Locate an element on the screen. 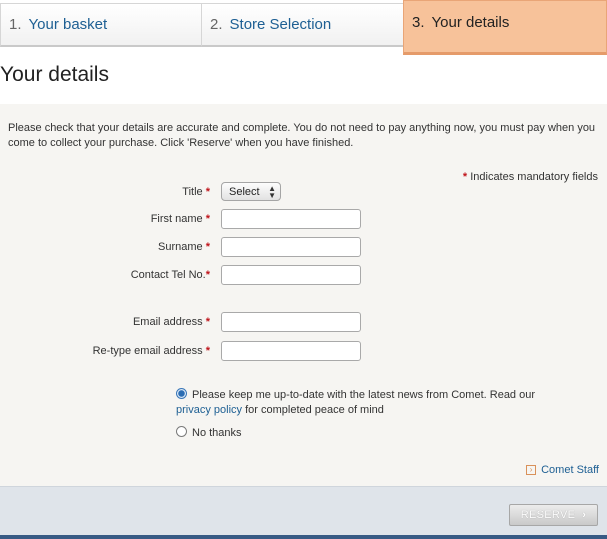 The height and width of the screenshot is (539, 607). form-footer: RESERVE › is located at coordinates (303, 512).